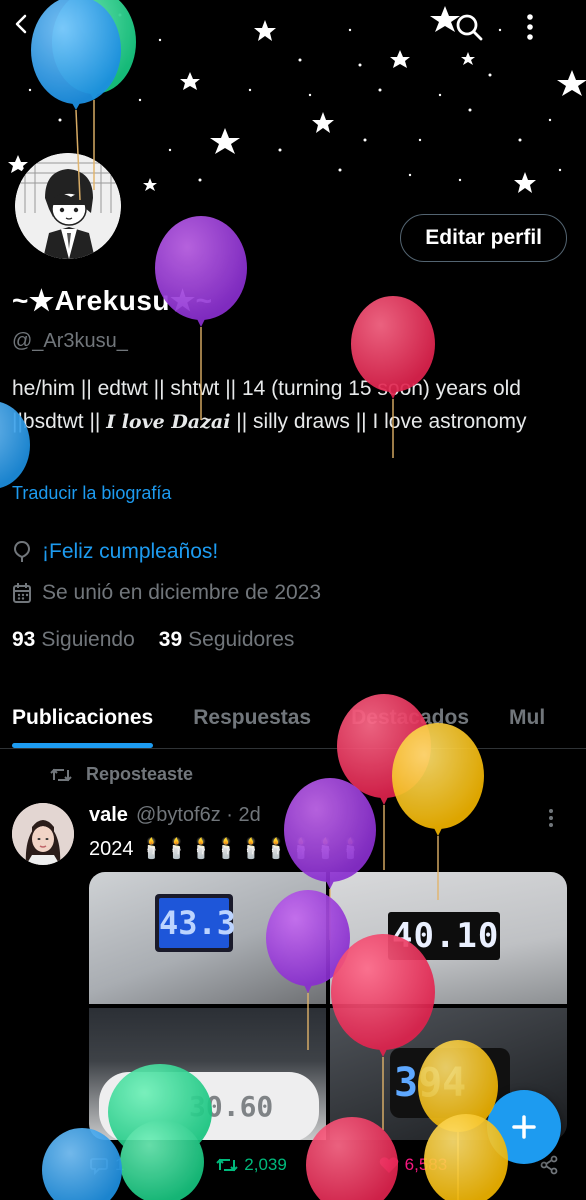 This screenshot has height=1200, width=586. I want to click on profile-tabs: Publicaciones Respuestas Destacados Mul, so click(293, 718).